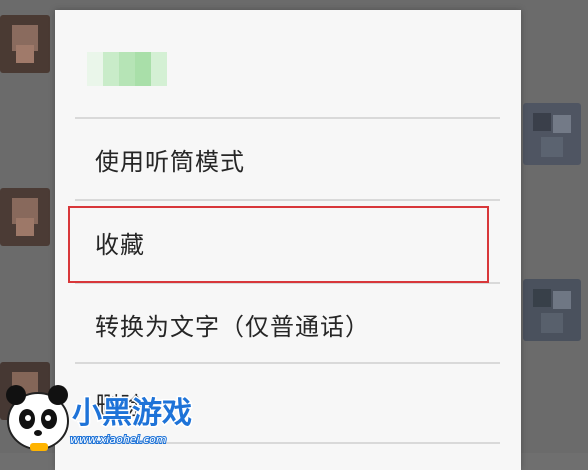  What do you see at coordinates (118, 439) in the screenshot?
I see `watermark-url: www.xiaohei.com` at bounding box center [118, 439].